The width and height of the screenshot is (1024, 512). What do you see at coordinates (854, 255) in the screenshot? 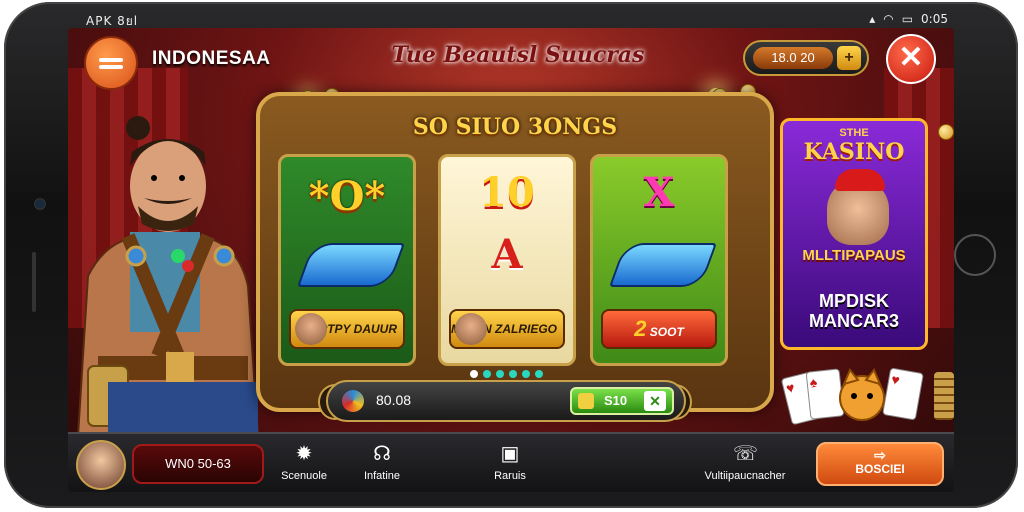
I see `promo-line-3: MLLTIPAPAUS` at bounding box center [854, 255].